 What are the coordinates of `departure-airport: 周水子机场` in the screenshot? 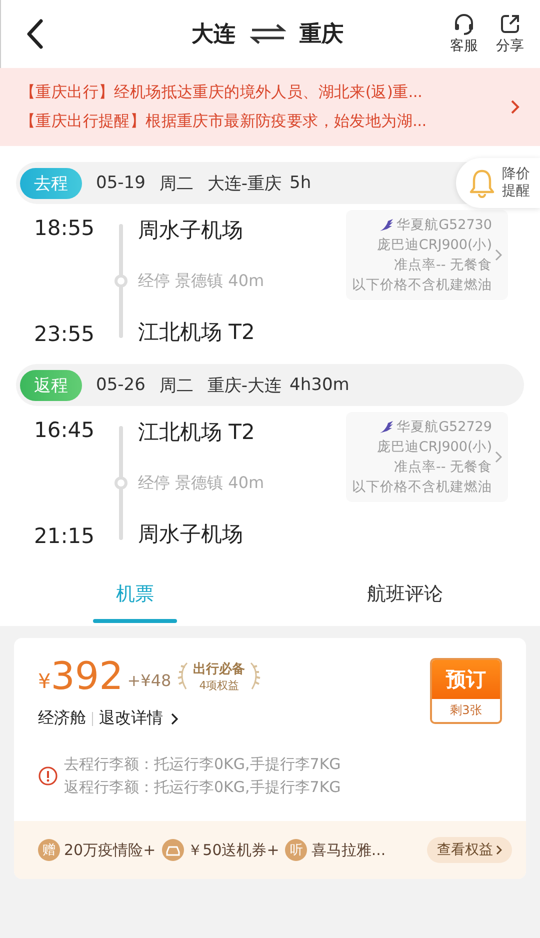 It's located at (191, 230).